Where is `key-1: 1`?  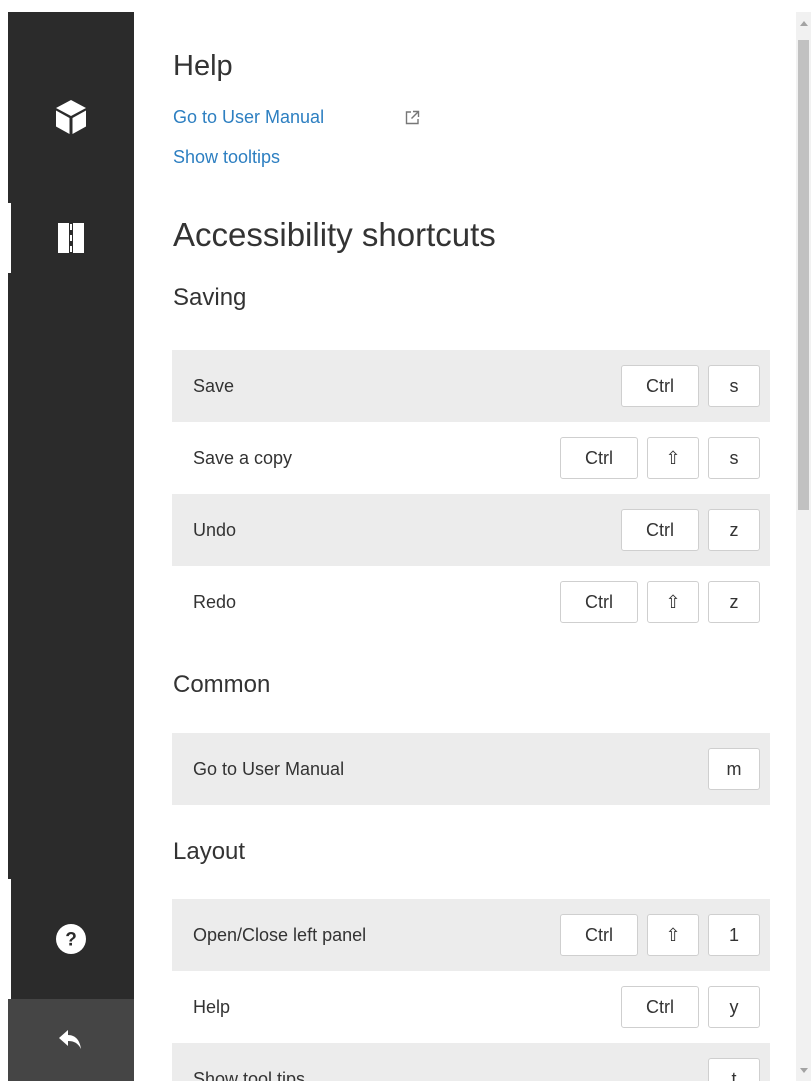
key-1: 1 is located at coordinates (734, 935).